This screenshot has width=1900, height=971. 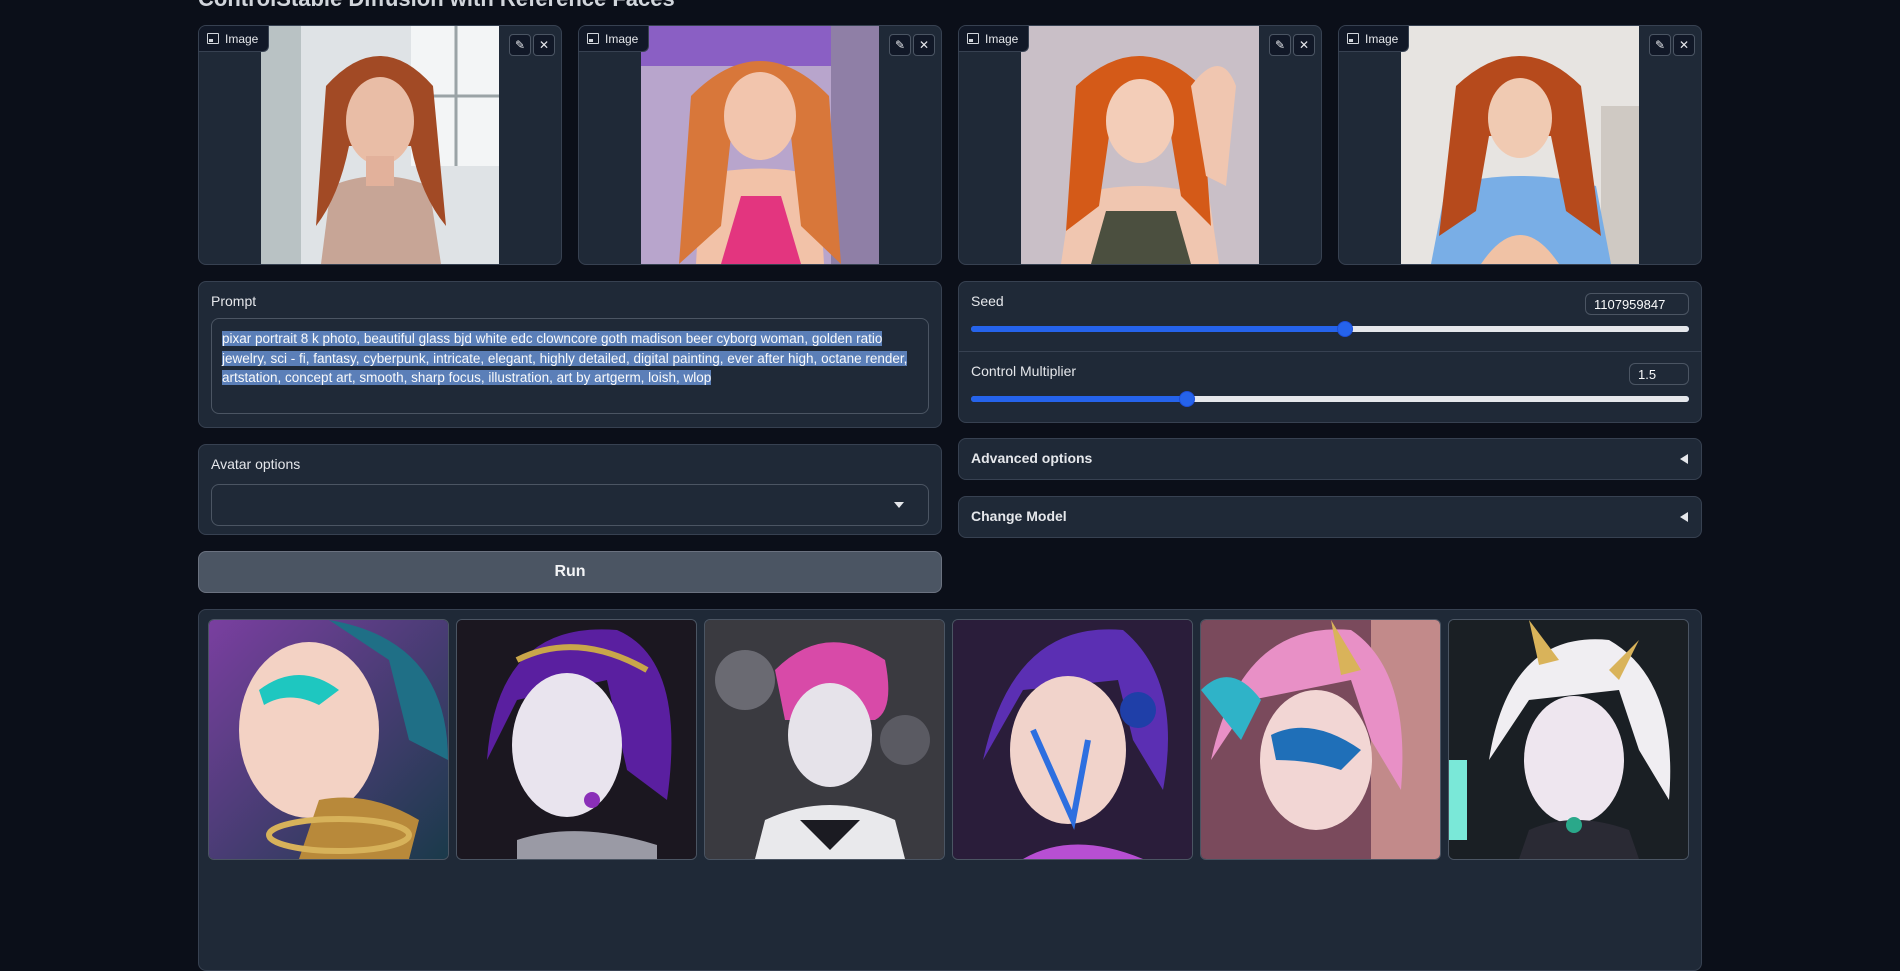 I want to click on chevron-down-icon, so click(x=899, y=505).